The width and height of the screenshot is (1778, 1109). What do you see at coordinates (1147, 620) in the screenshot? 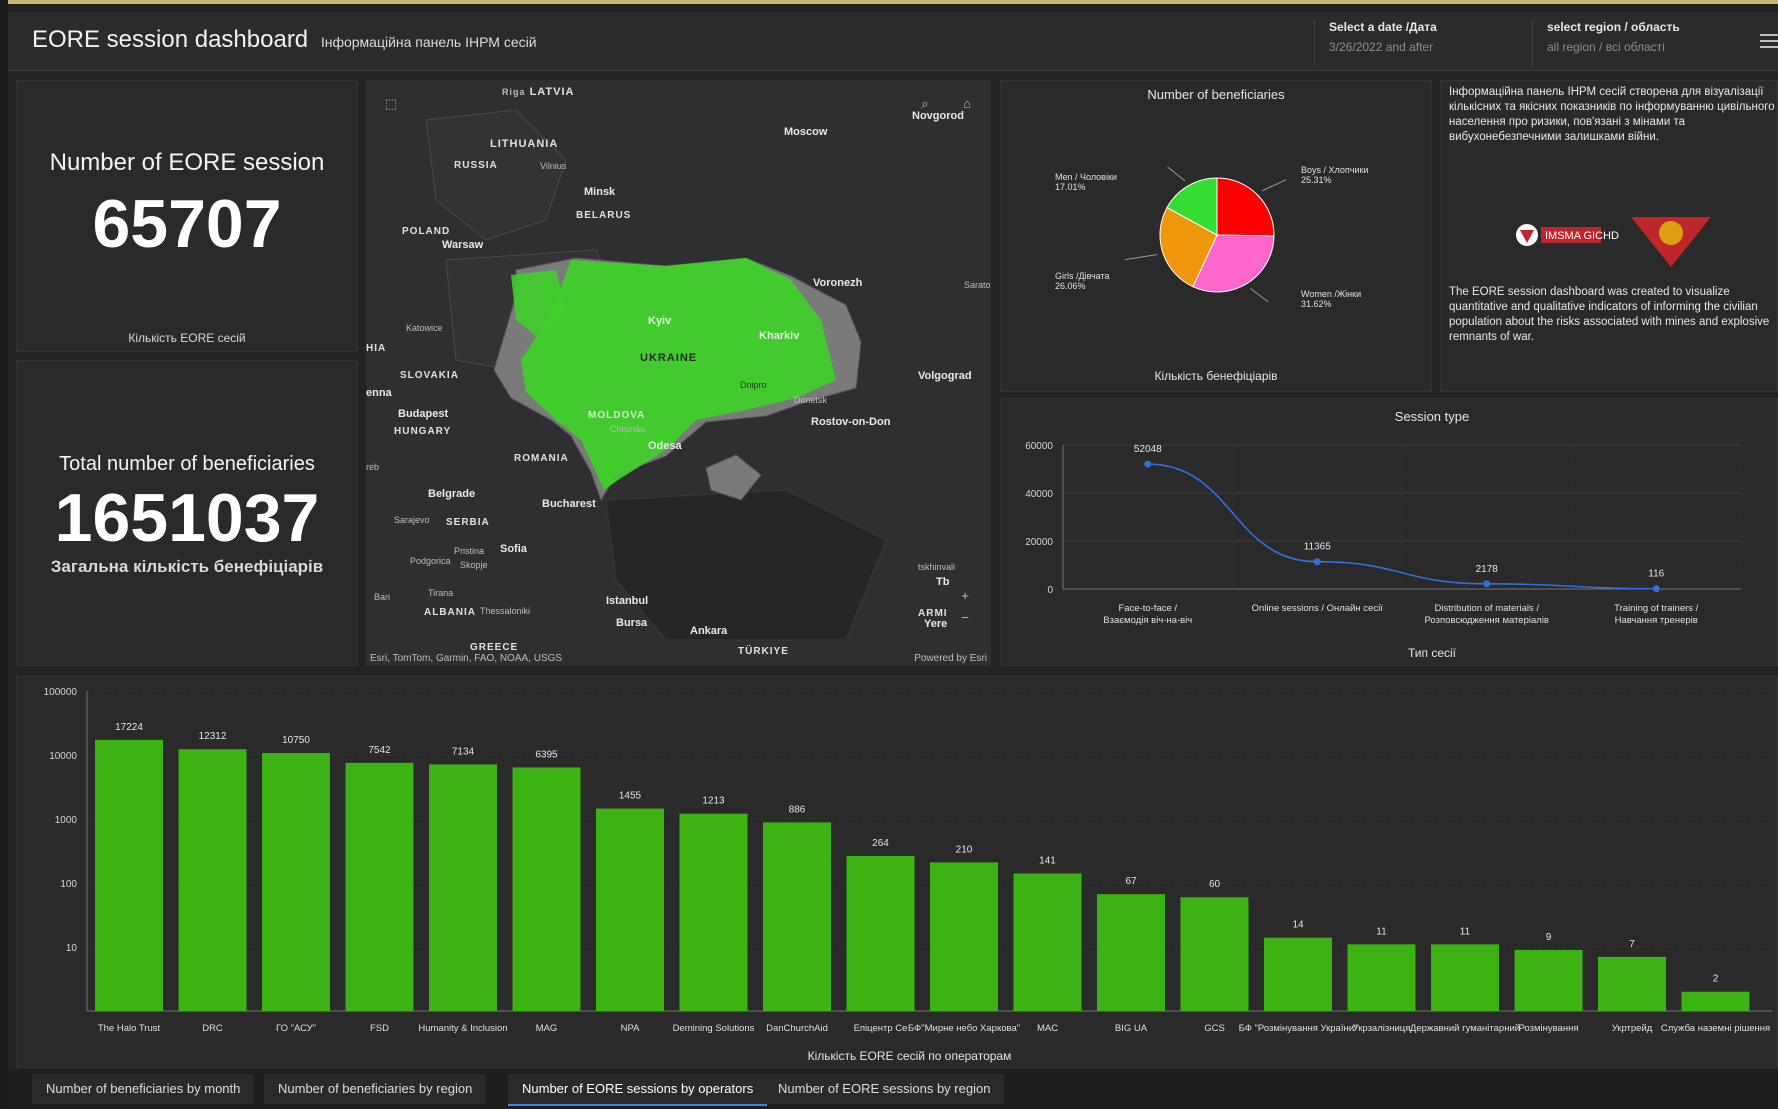
I see `line-x-tick: Взаємодія віч-на-віч` at bounding box center [1147, 620].